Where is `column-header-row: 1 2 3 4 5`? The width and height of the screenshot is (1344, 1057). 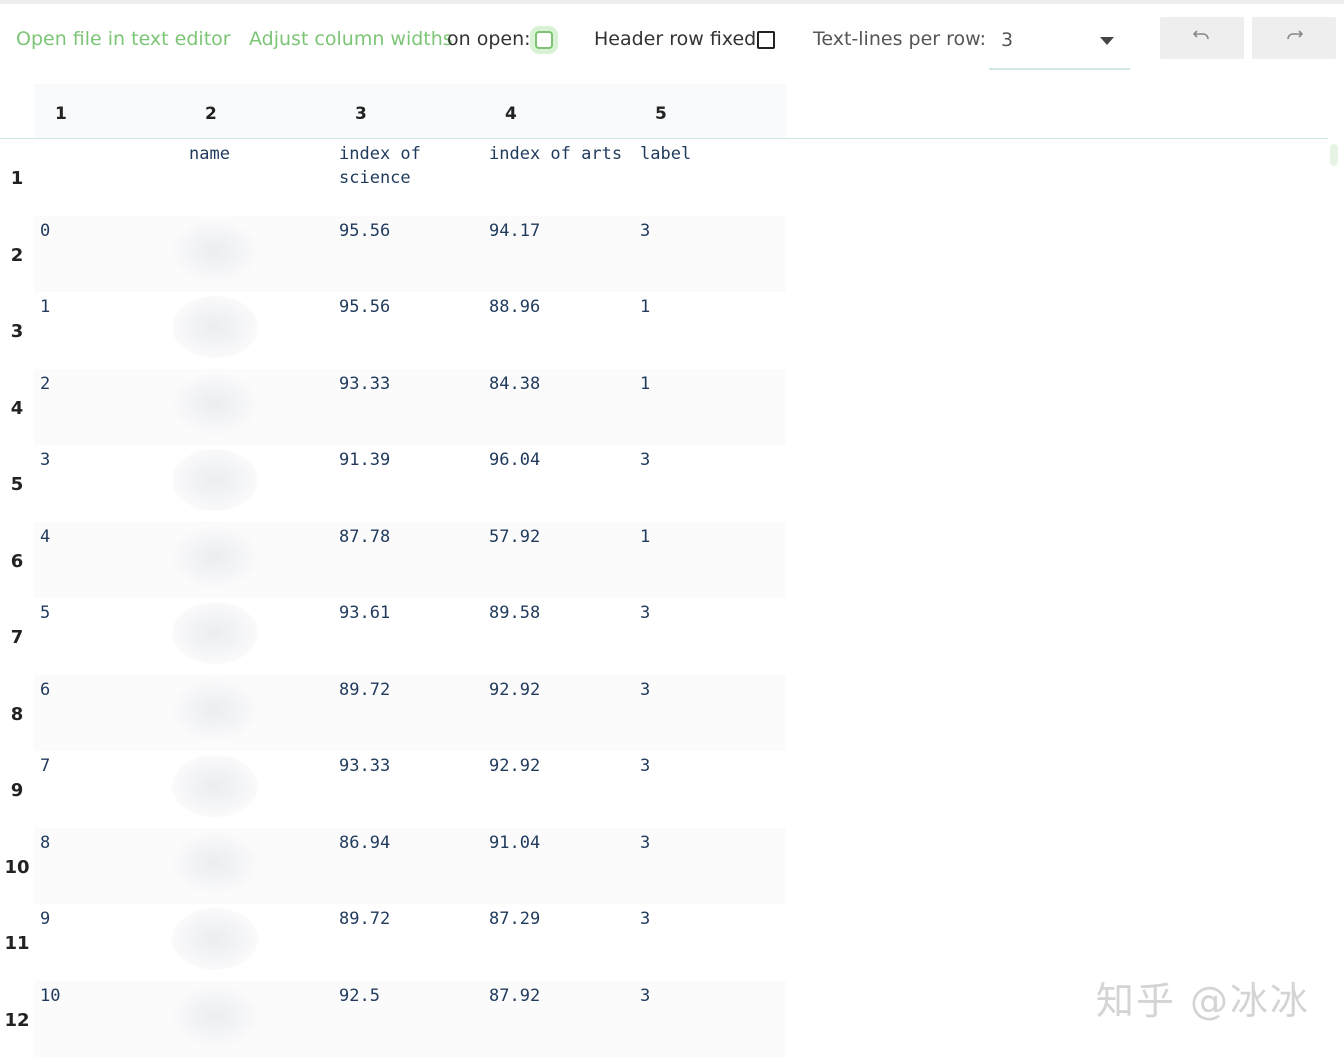
column-header-row: 1 2 3 4 5 is located at coordinates (410, 111).